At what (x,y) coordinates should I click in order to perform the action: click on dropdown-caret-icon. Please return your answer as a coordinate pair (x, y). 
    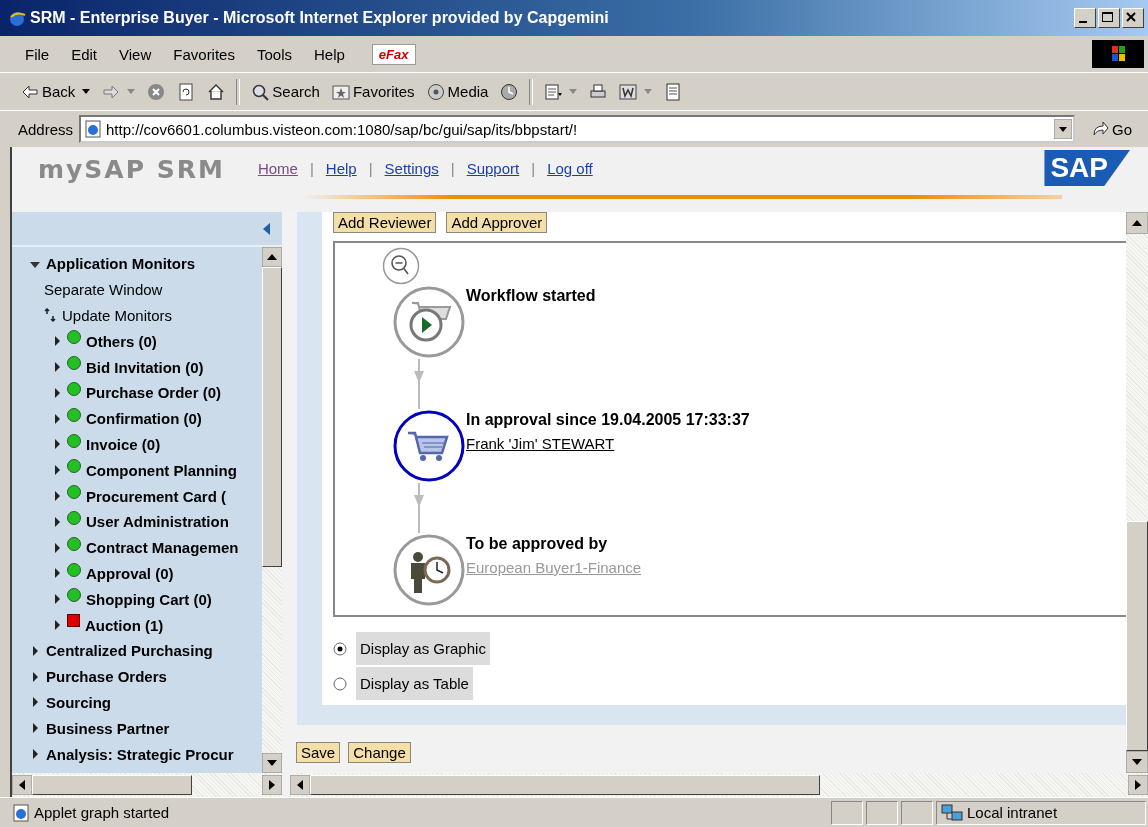
    Looking at the image, I should click on (573, 91).